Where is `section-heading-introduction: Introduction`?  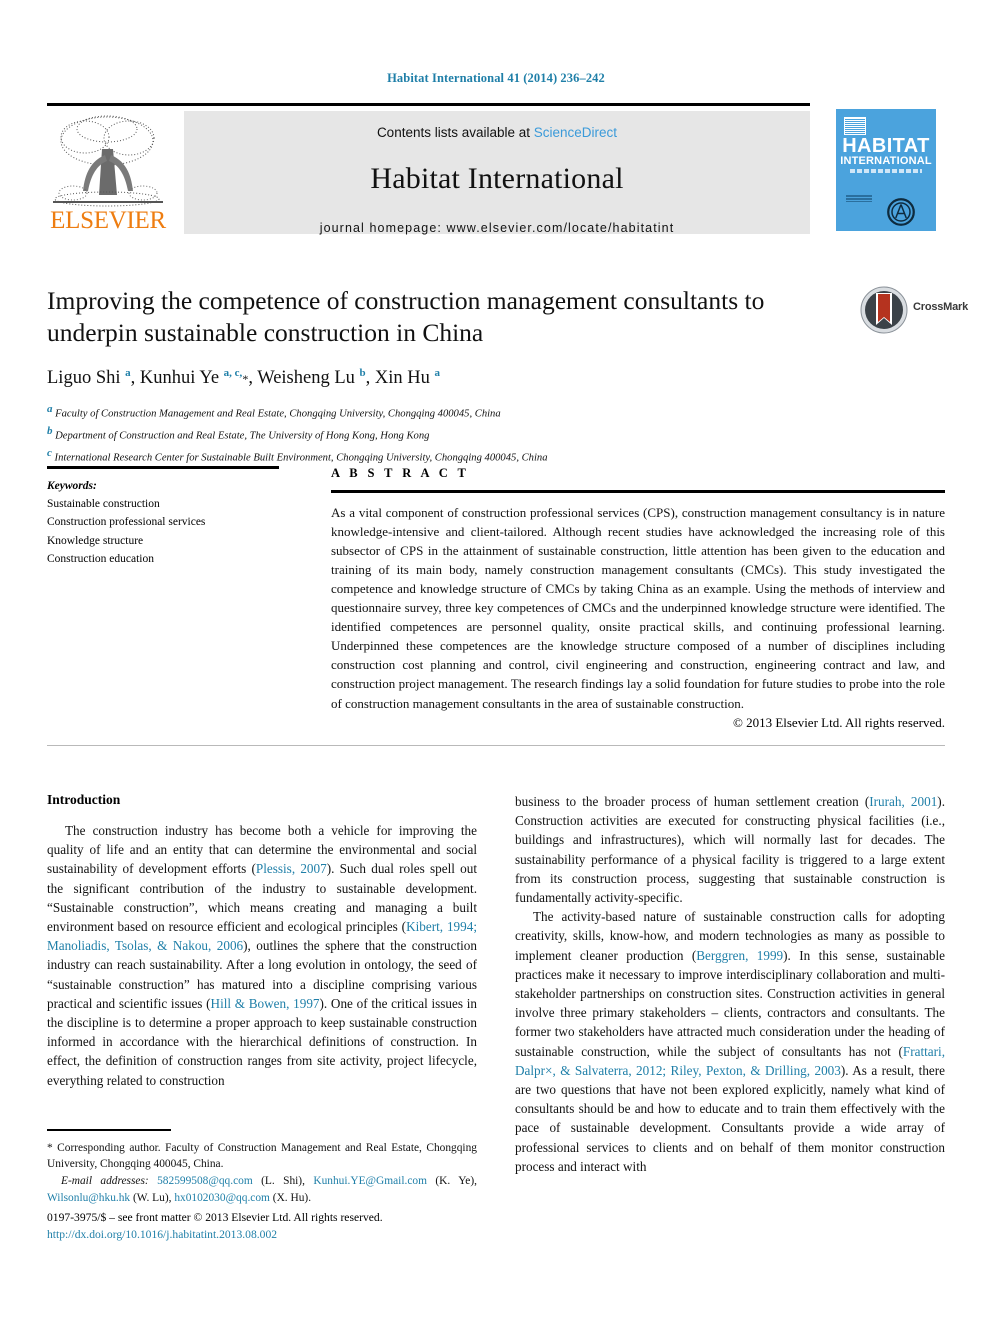
section-heading-introduction: Introduction is located at coordinates (84, 799).